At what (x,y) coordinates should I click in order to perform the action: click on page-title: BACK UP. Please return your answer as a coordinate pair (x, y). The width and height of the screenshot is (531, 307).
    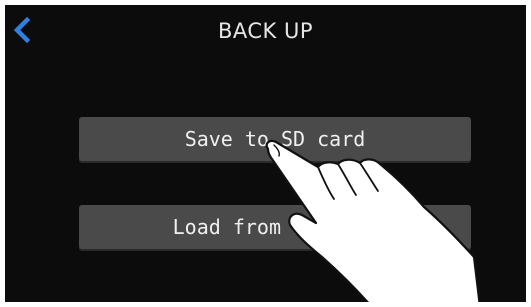
    Looking at the image, I should click on (265, 31).